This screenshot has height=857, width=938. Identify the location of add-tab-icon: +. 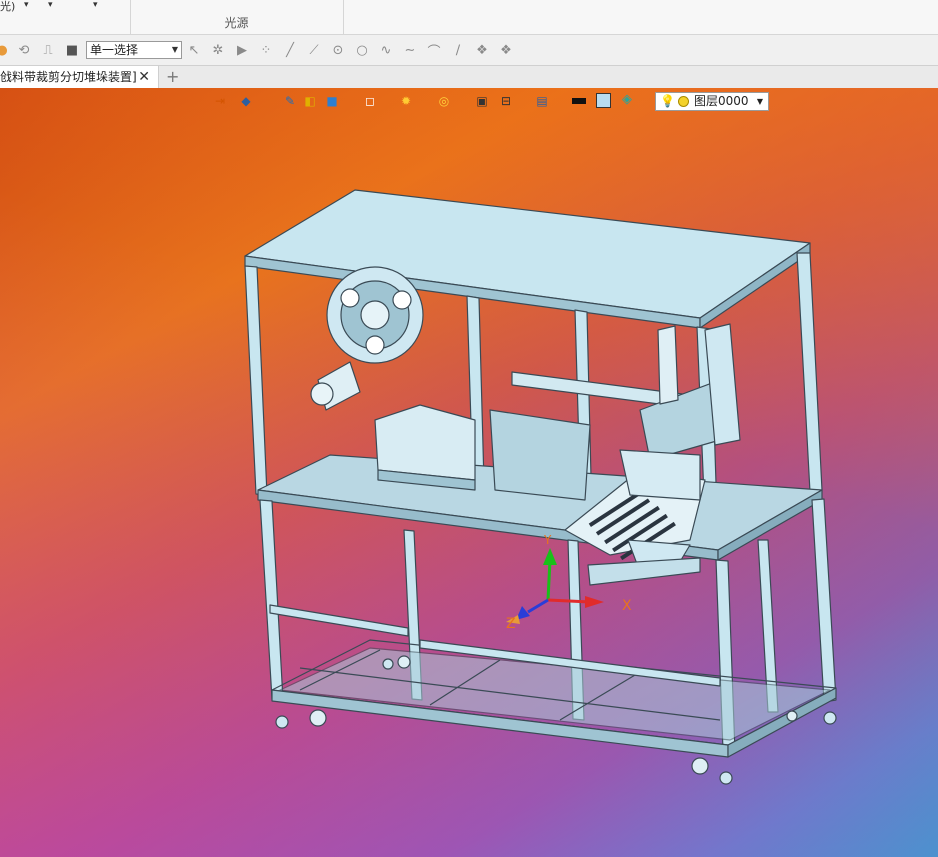
(172, 77).